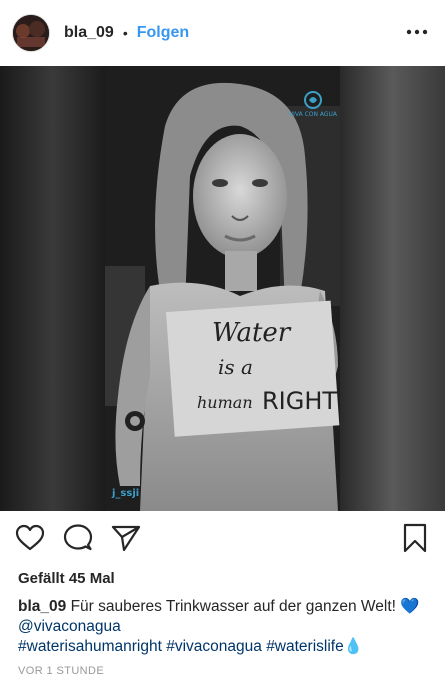 The image size is (445, 700). What do you see at coordinates (225, 402) in the screenshot?
I see `sign-line-3a: human` at bounding box center [225, 402].